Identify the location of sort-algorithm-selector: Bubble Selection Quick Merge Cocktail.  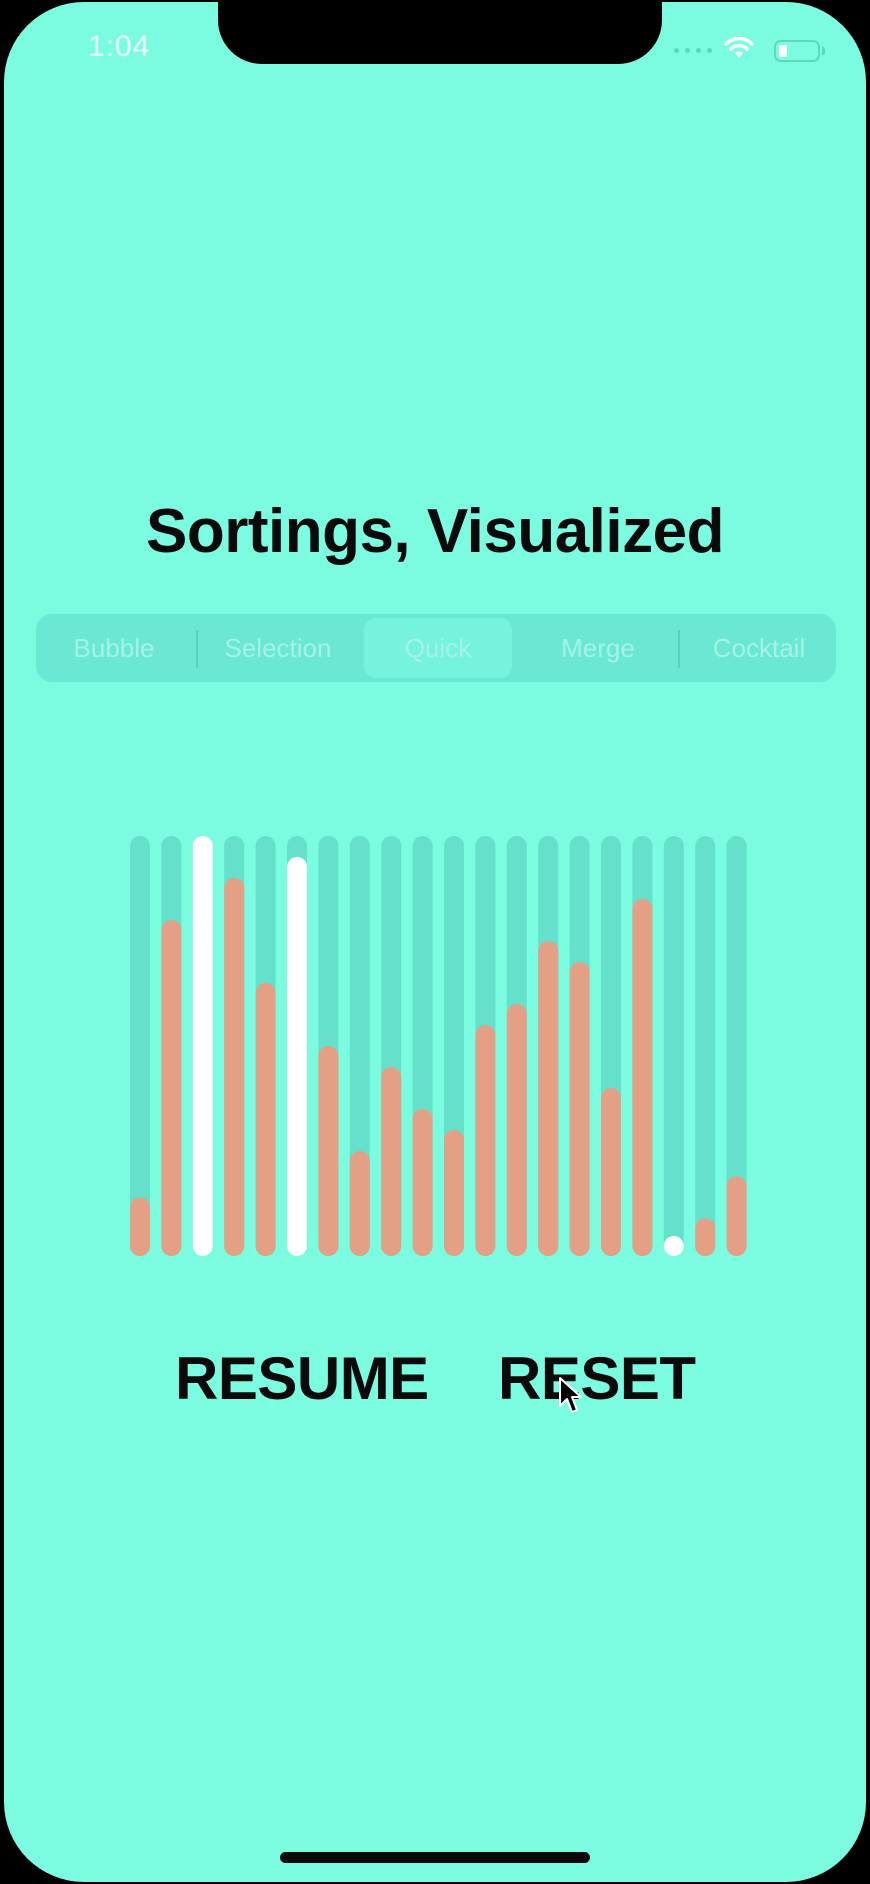
(436, 648).